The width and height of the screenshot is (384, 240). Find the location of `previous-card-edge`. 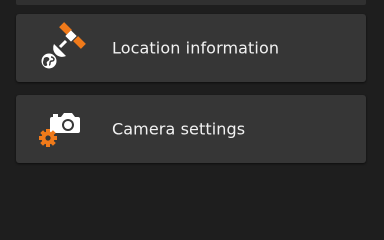

previous-card-edge is located at coordinates (191, 2).